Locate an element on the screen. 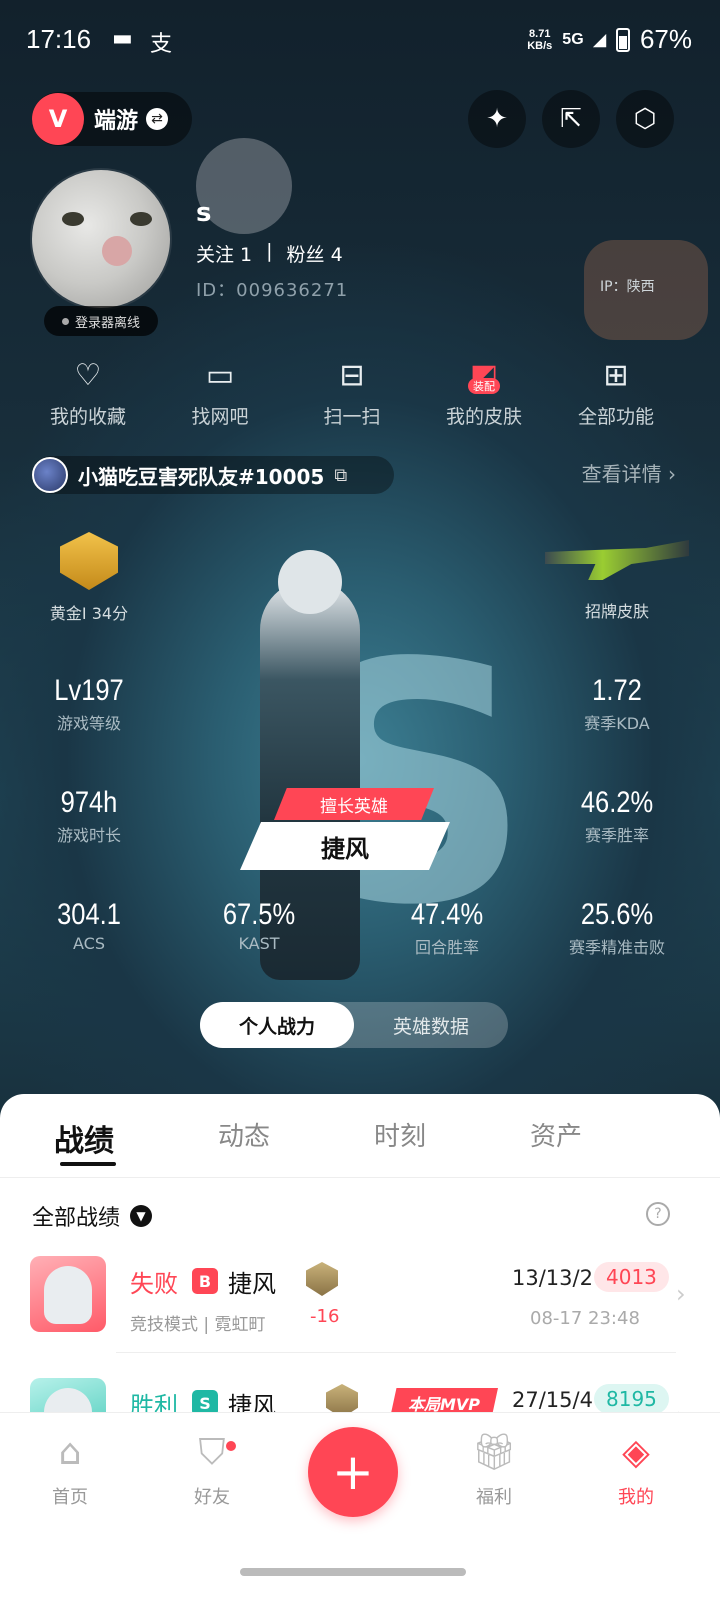  match-kda: 13/13/2 is located at coordinates (552, 1278).